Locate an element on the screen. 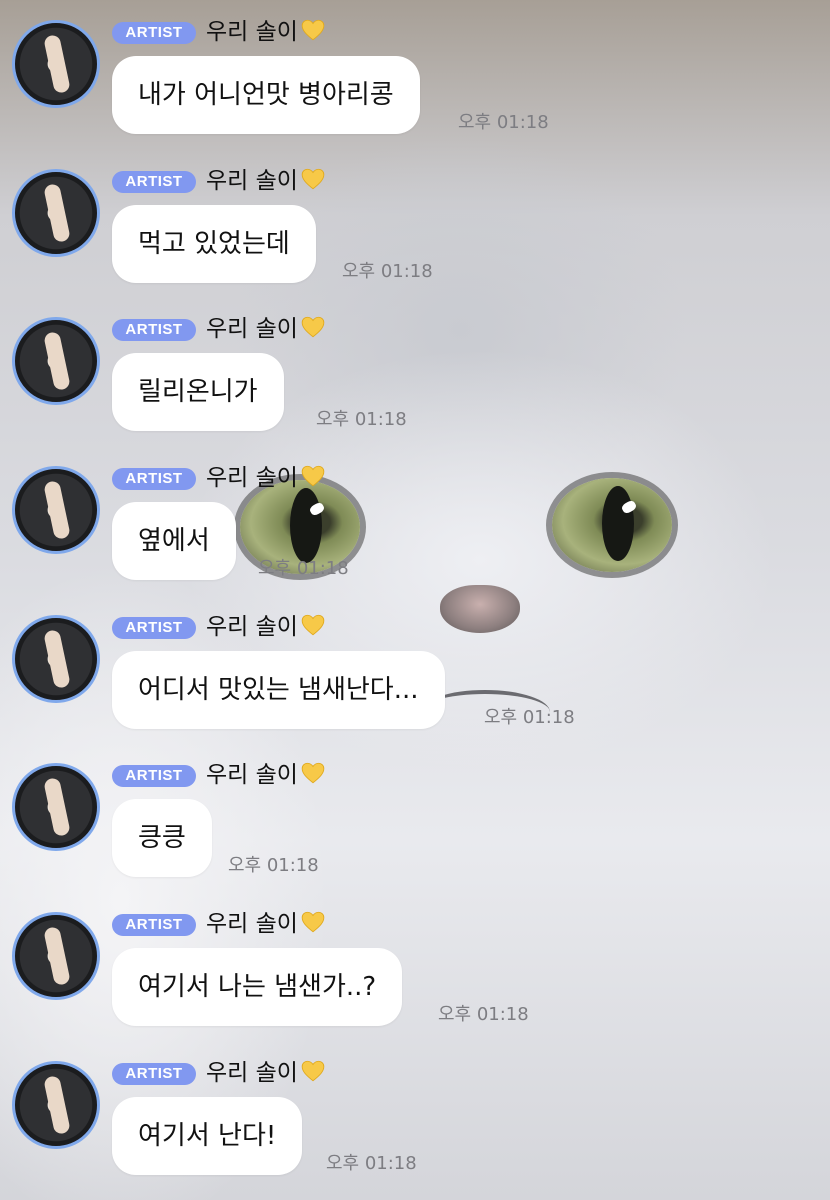 Image resolution: width=830 pixels, height=1200 pixels. message-bubble: 내가 어니언맛 병아리콩 is located at coordinates (266, 95).